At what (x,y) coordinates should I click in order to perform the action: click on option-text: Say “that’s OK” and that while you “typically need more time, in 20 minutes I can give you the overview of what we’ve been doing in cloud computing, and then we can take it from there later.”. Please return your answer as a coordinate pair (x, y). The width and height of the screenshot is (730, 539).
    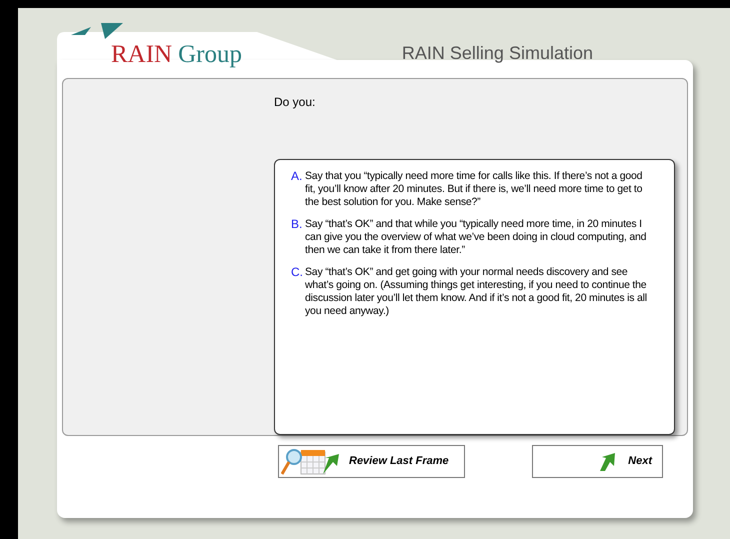
    Looking at the image, I should click on (477, 237).